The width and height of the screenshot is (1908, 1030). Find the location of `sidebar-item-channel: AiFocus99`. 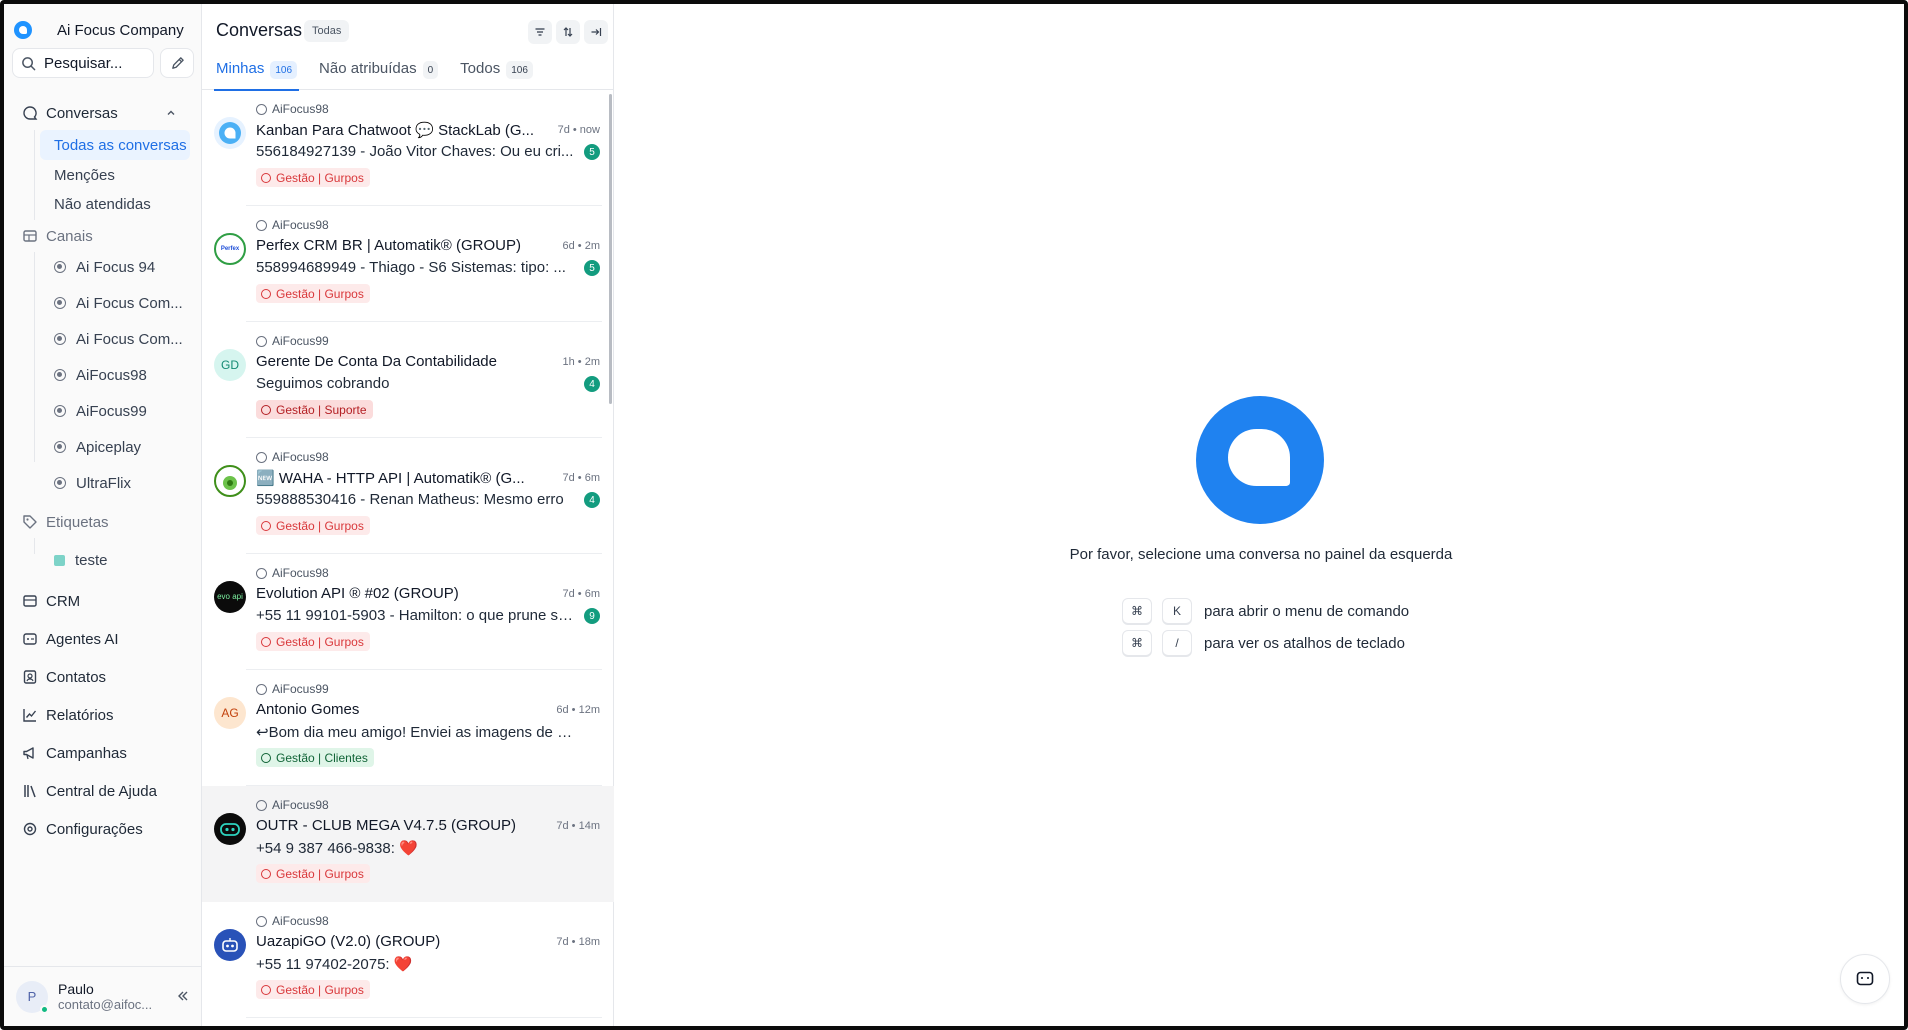

sidebar-item-channel: AiFocus99 is located at coordinates (115, 411).